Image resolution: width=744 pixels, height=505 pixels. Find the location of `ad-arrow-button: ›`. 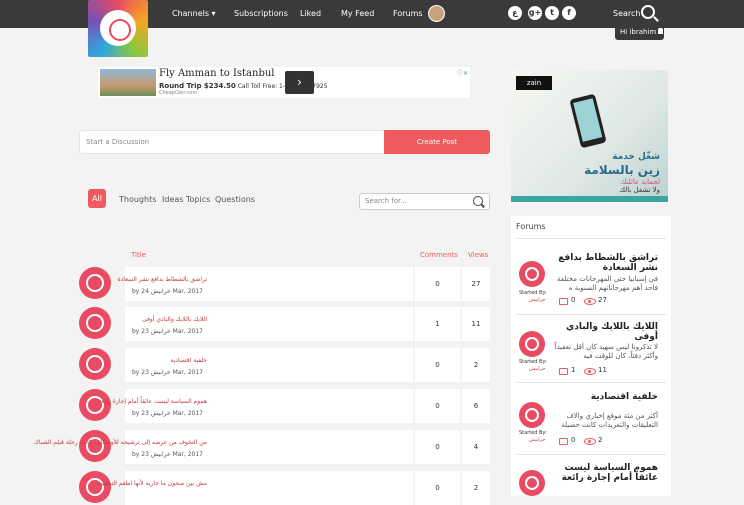

ad-arrow-button: › is located at coordinates (299, 82).